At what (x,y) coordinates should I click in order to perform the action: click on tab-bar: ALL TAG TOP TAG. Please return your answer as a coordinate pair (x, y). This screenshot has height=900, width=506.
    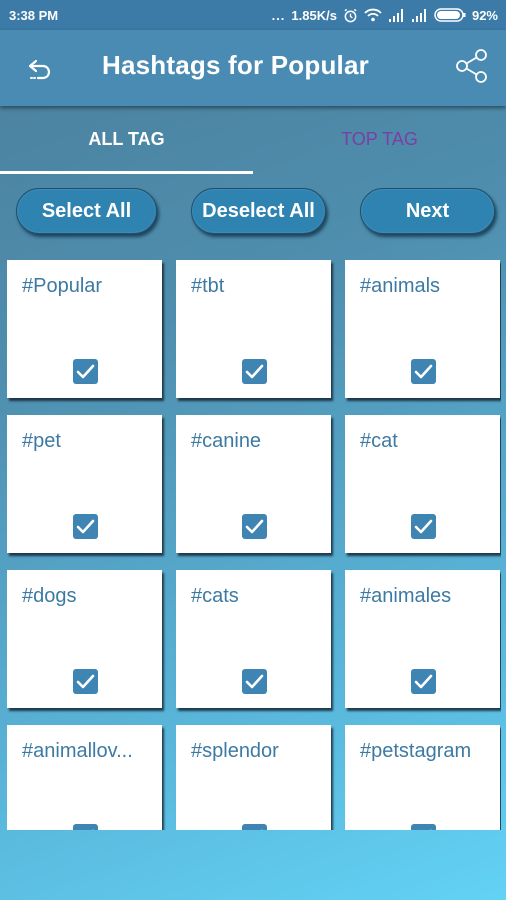
    Looking at the image, I should click on (253, 140).